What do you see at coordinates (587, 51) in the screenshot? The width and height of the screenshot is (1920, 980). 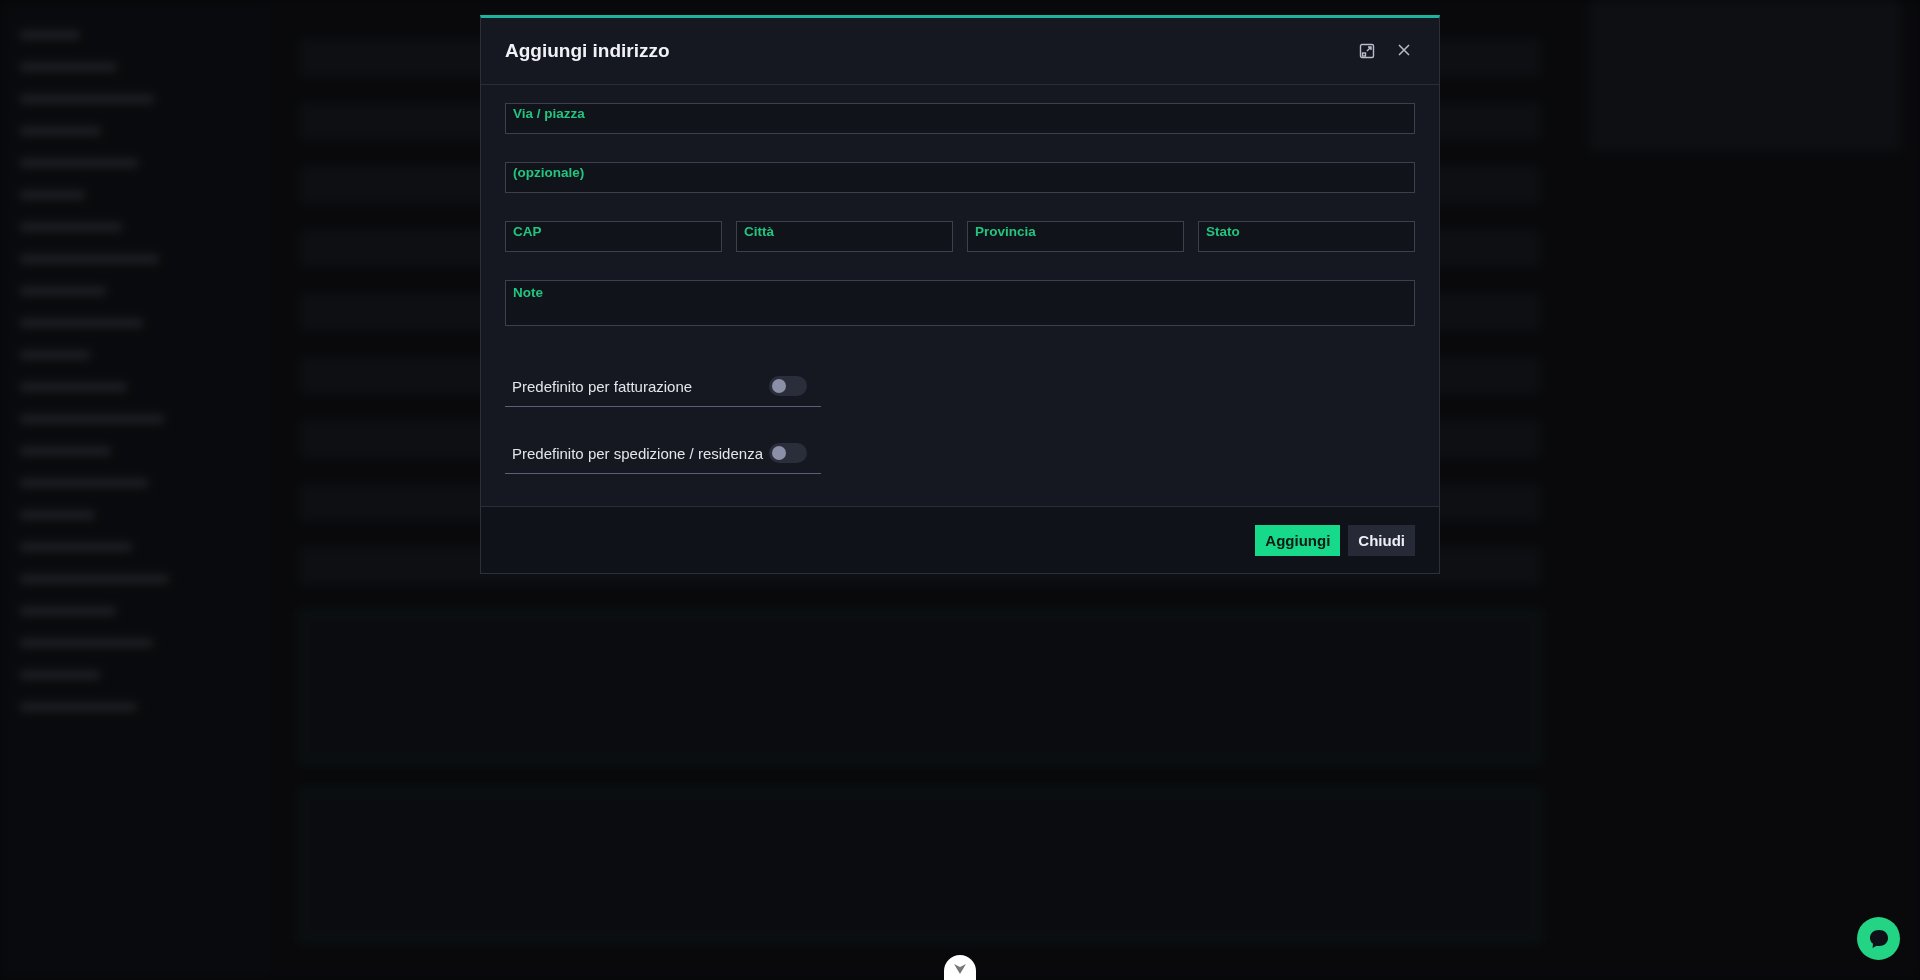 I see `dialog-title: Aggiungi indirizzo` at bounding box center [587, 51].